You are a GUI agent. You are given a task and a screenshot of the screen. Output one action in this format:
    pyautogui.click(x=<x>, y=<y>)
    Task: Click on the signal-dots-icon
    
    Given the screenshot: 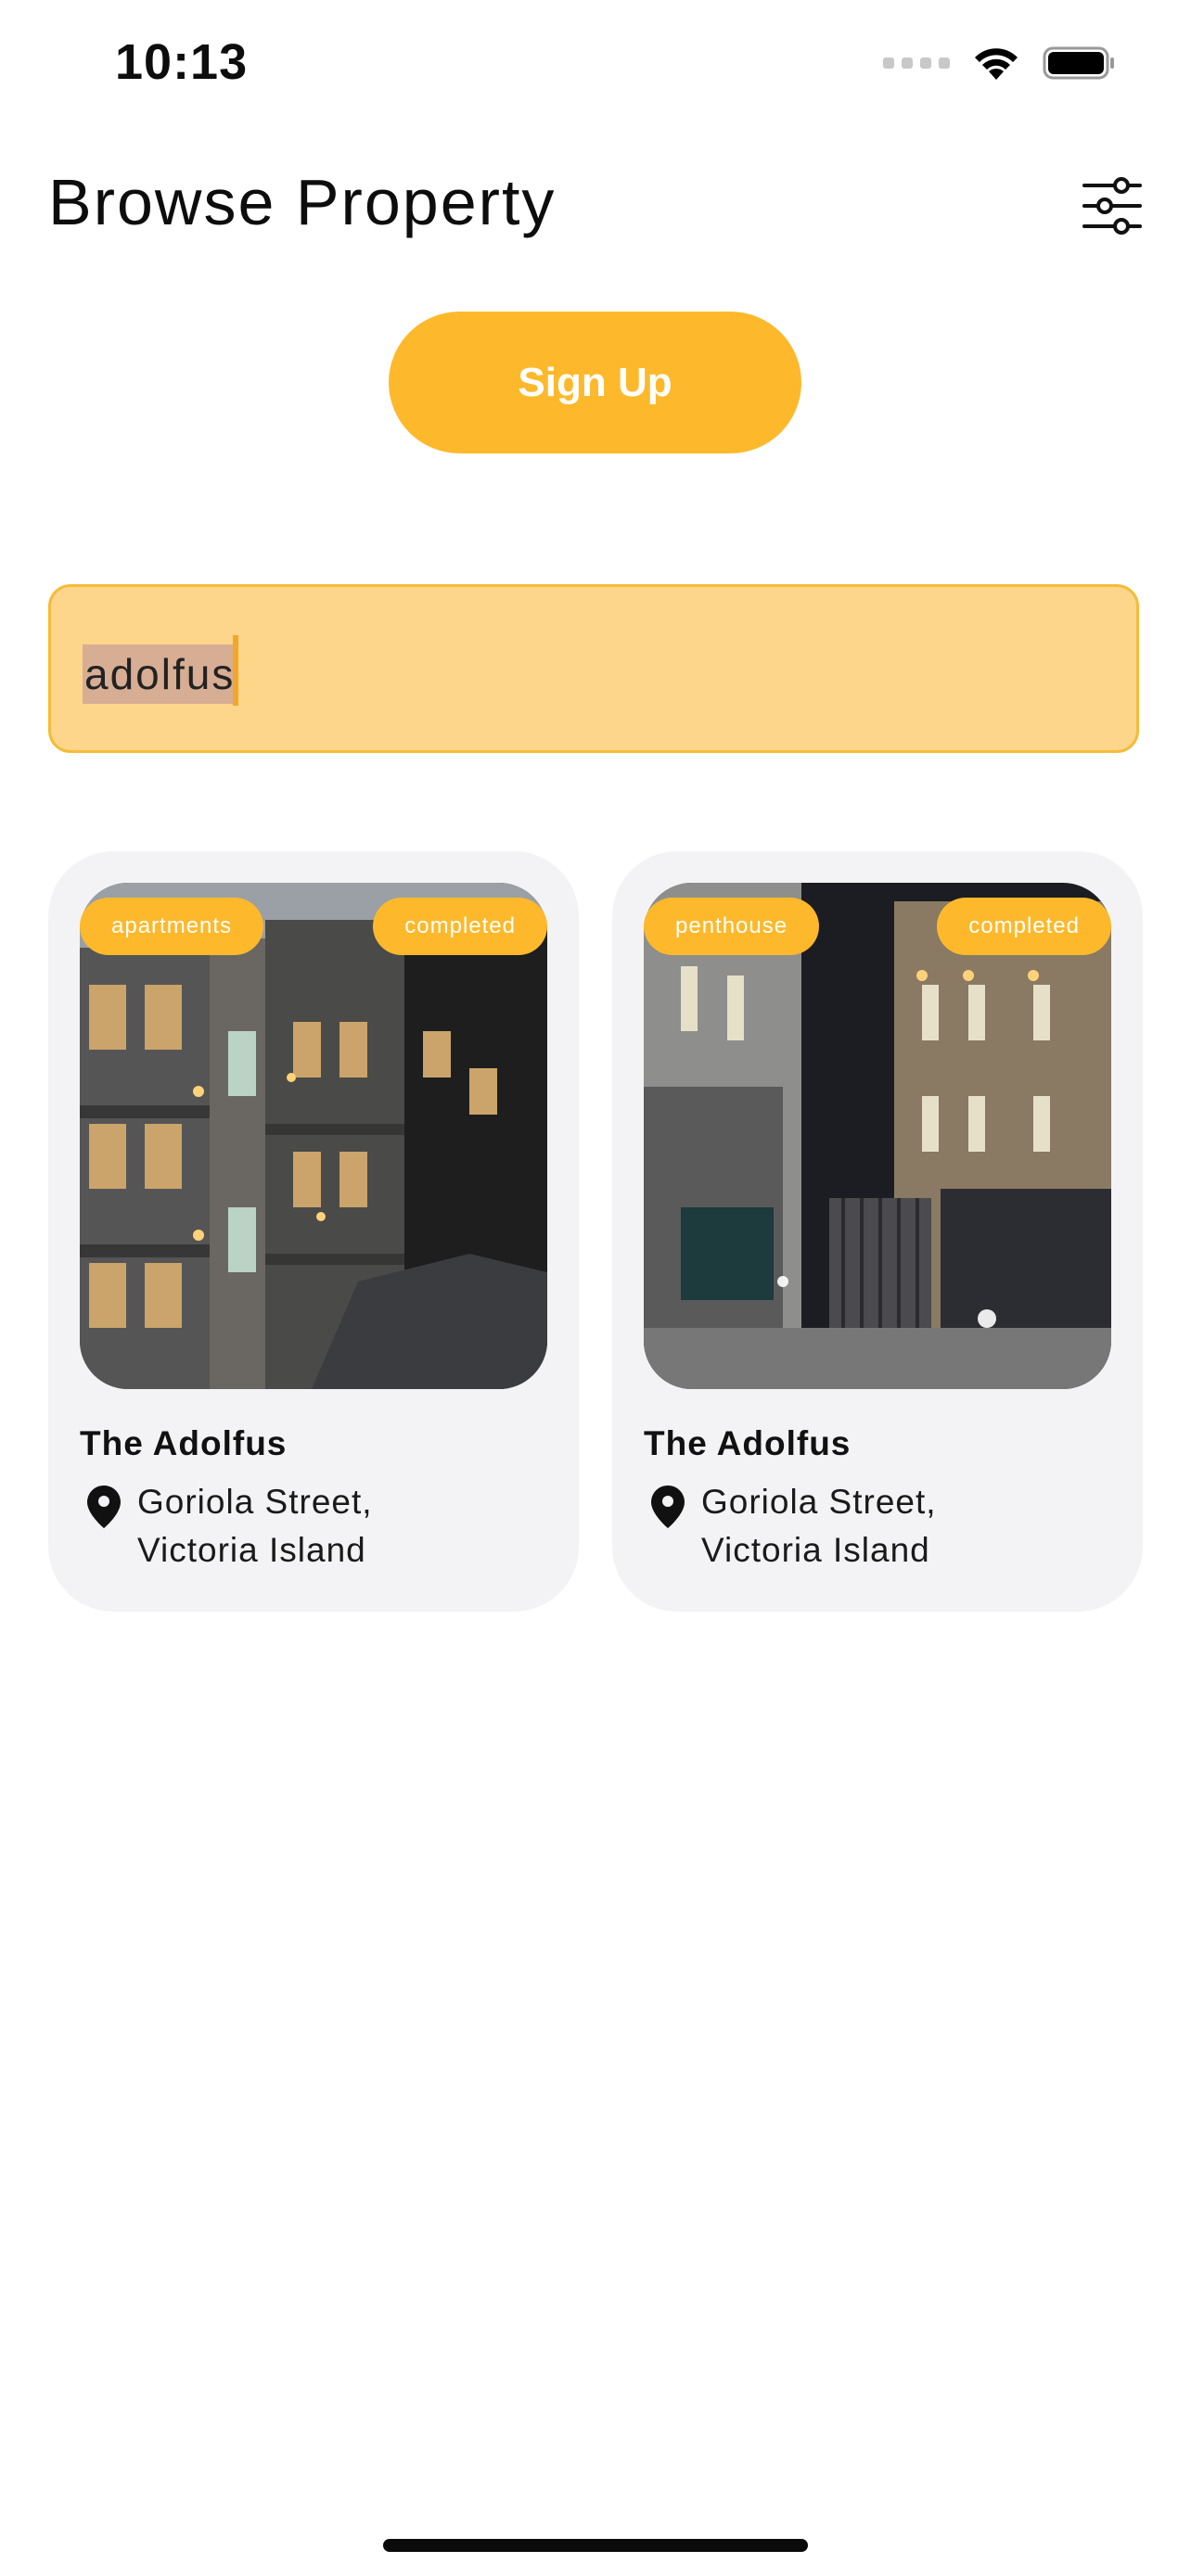 What is the action you would take?
    pyautogui.click(x=916, y=63)
    